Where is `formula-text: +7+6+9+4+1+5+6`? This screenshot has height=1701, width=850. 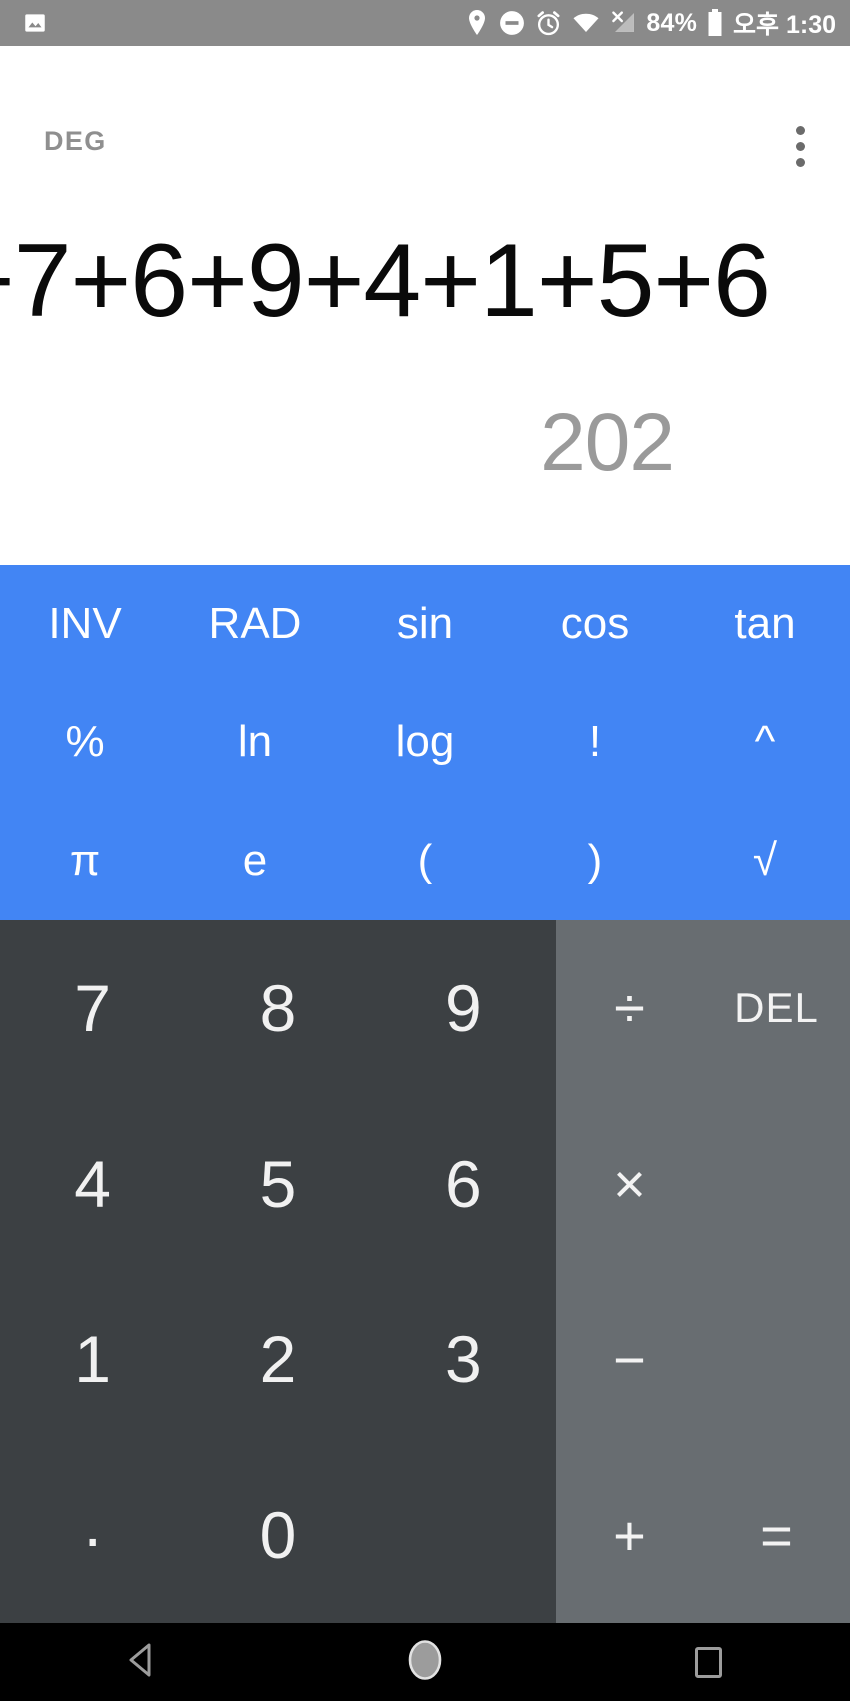 formula-text: +7+6+9+4+1+5+6 is located at coordinates (385, 280).